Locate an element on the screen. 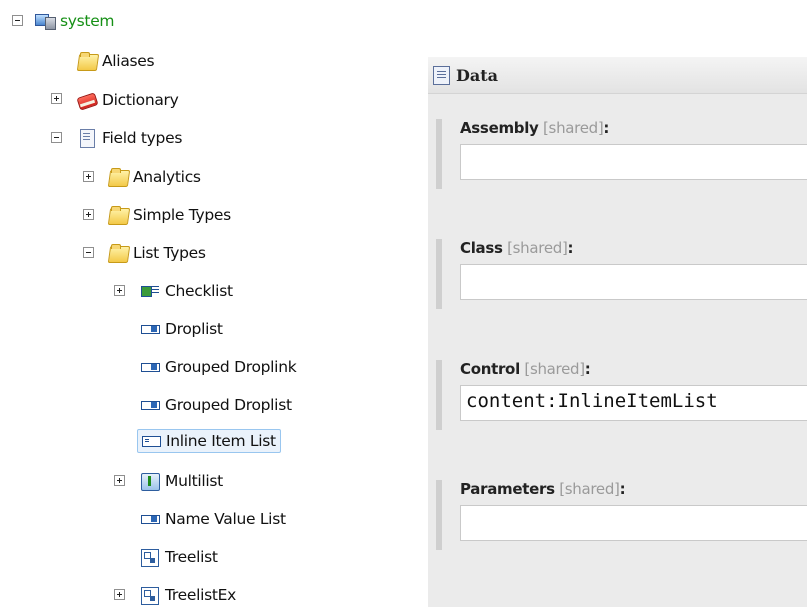  tree-node-treelistex: TreelistEx is located at coordinates (187, 595).